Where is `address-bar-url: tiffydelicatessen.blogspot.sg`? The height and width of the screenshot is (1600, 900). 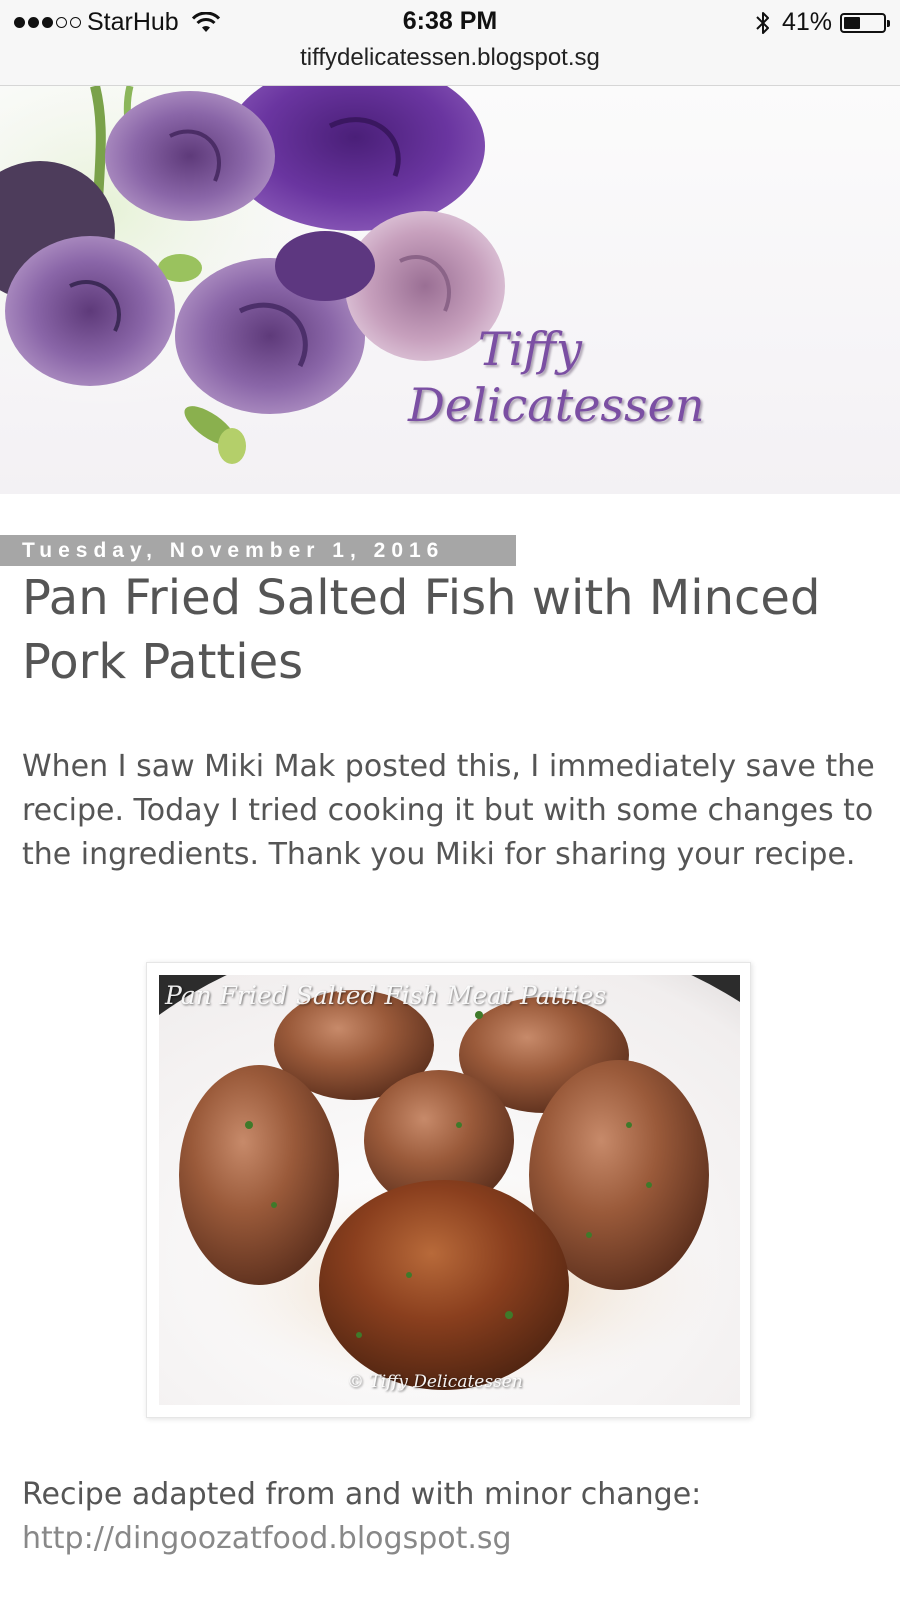
address-bar-url: tiffydelicatessen.blogspot.sg is located at coordinates (450, 58).